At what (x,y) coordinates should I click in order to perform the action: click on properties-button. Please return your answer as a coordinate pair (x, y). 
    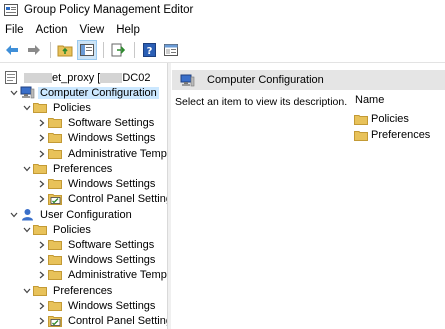
    Looking at the image, I should click on (171, 50).